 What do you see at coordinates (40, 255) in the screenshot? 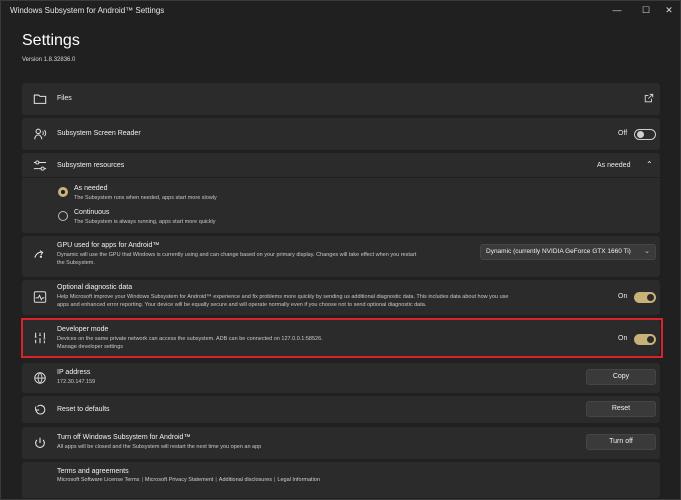
I see `gpu-icon` at bounding box center [40, 255].